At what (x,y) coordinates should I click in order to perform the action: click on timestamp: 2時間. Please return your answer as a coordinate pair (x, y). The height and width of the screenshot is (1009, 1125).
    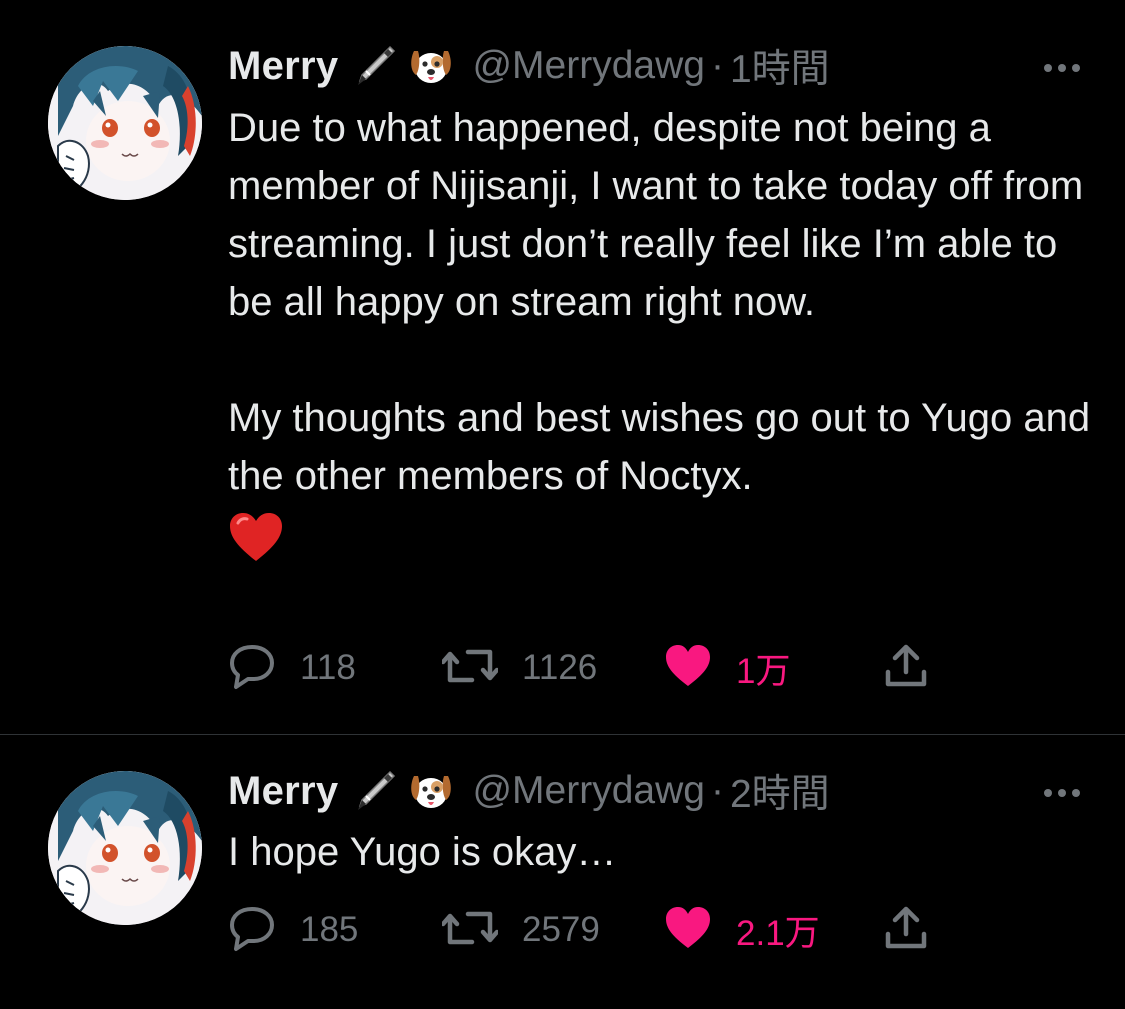
    Looking at the image, I should click on (780, 791).